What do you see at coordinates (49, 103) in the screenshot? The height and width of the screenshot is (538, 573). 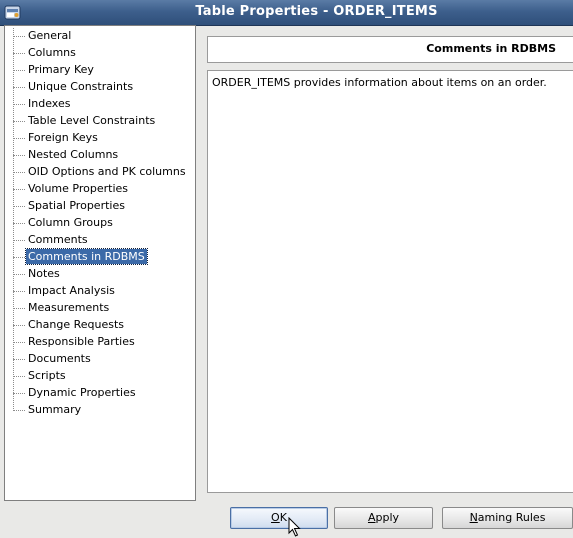 I see `nav-item-label: Indexes` at bounding box center [49, 103].